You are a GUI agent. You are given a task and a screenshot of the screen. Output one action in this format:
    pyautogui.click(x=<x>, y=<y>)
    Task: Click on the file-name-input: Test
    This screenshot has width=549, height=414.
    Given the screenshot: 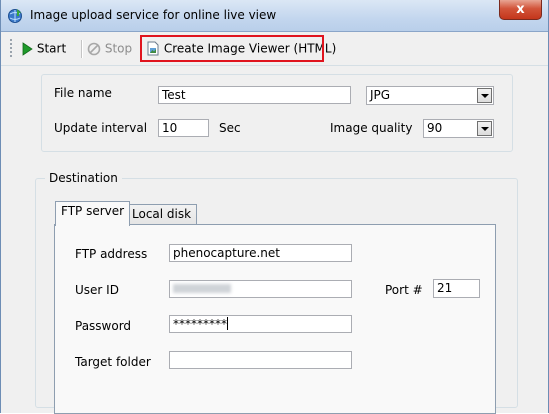 What is the action you would take?
    pyautogui.click(x=254, y=95)
    